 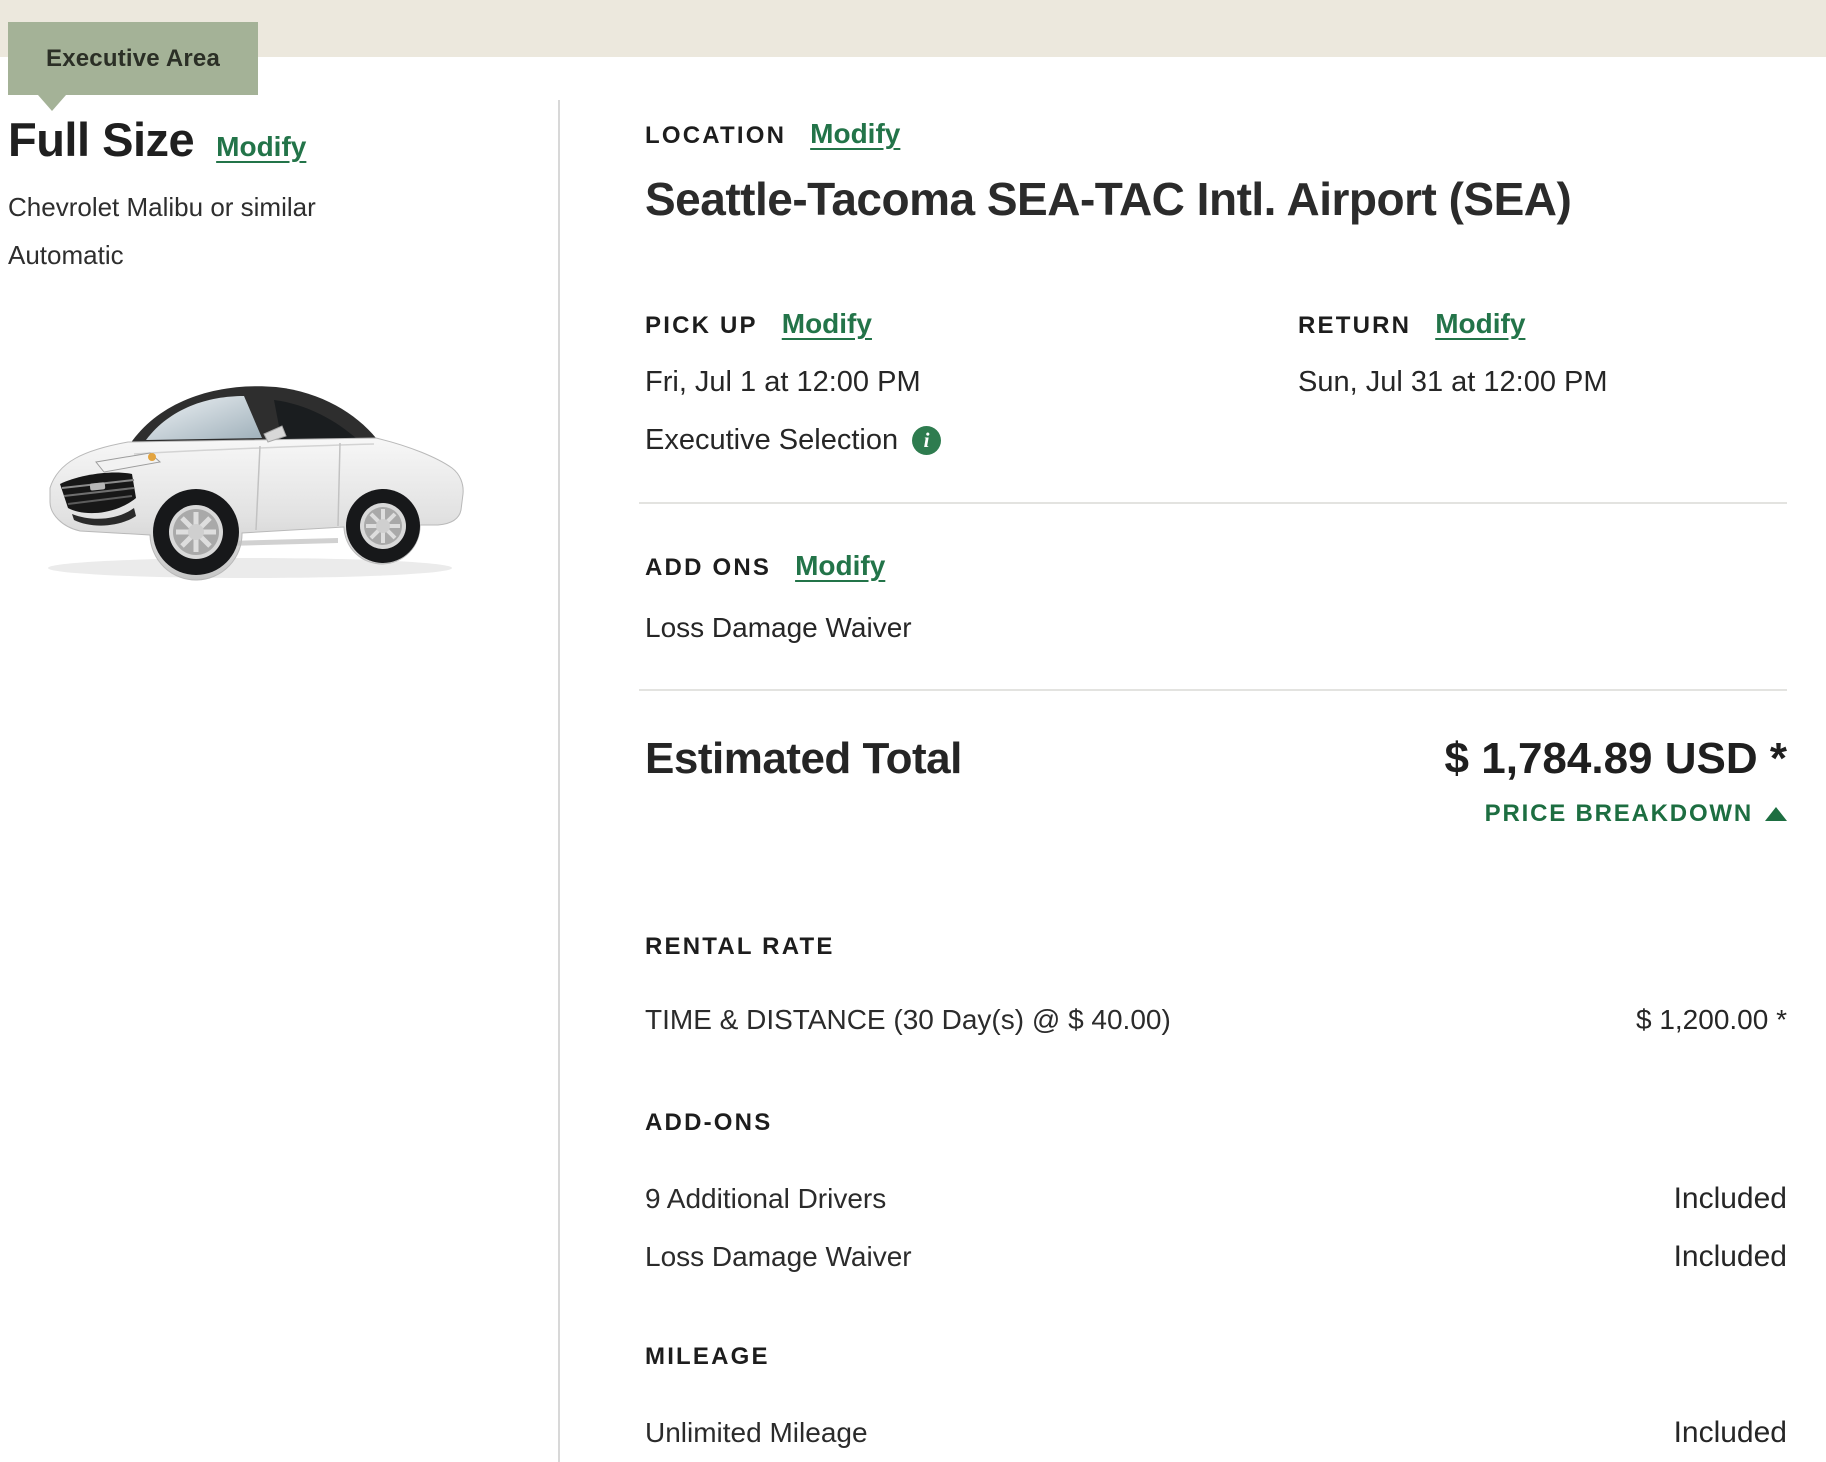 I want to click on return-label: RETURN, so click(x=1355, y=325).